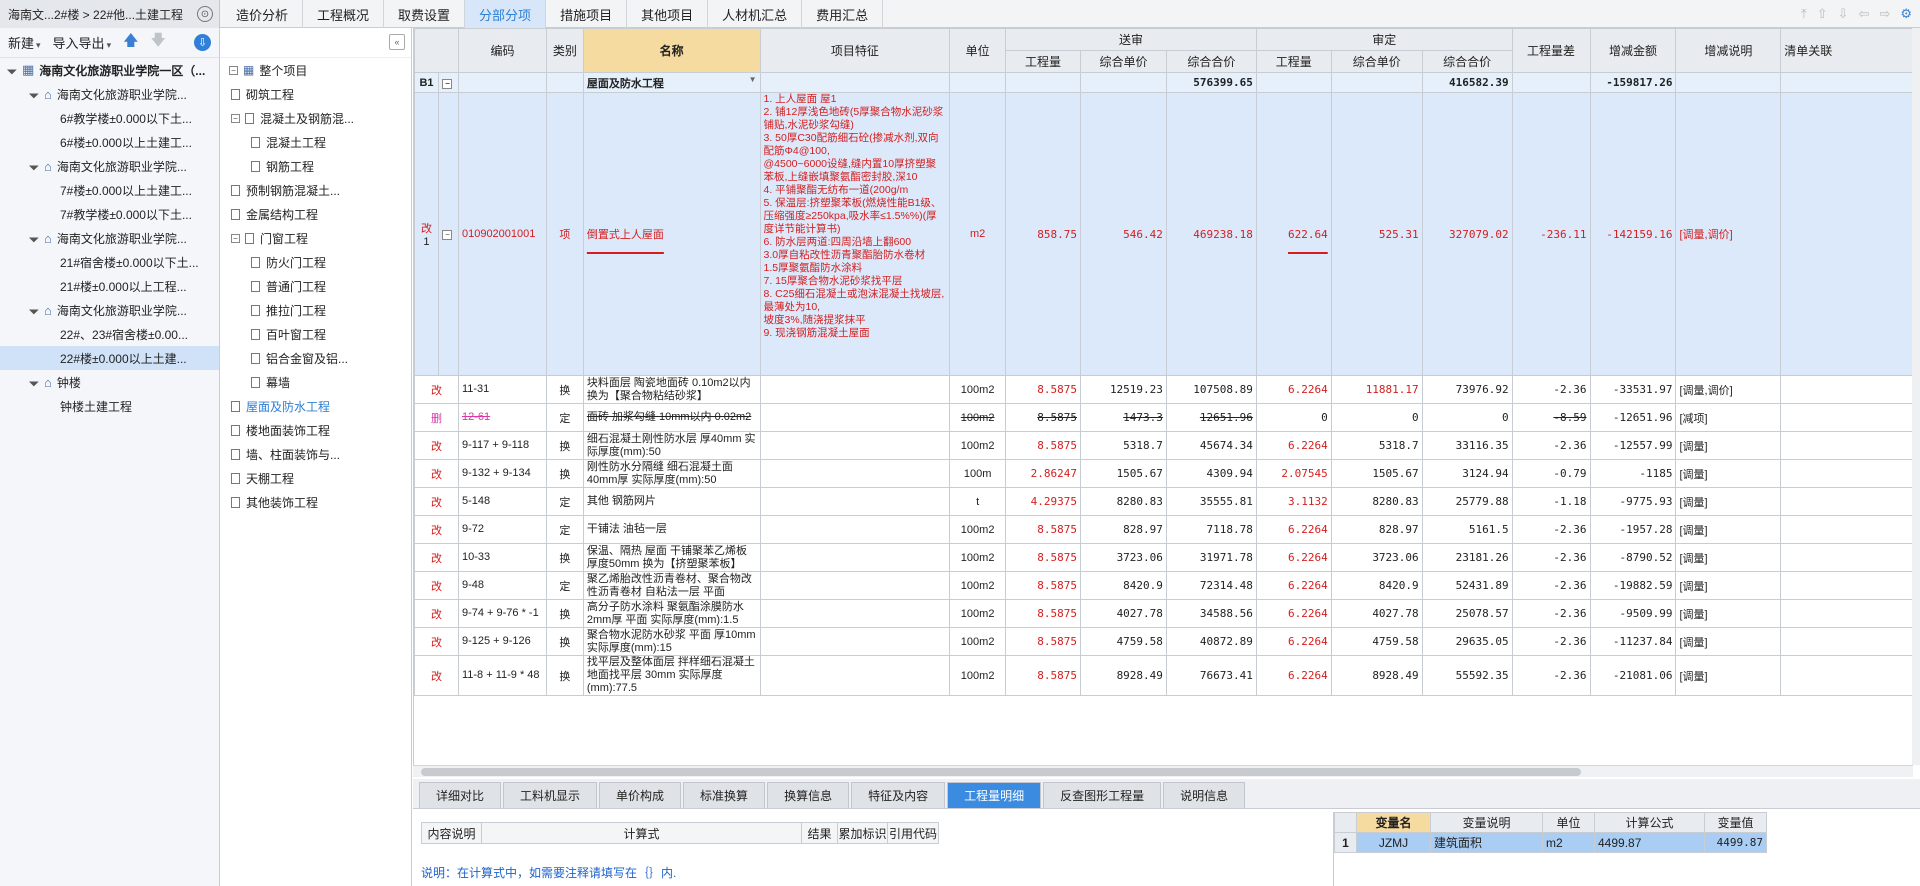 This screenshot has height=886, width=1920. What do you see at coordinates (1043, 473) in the screenshot?
I see `norm-sent-qty: 2.86247` at bounding box center [1043, 473].